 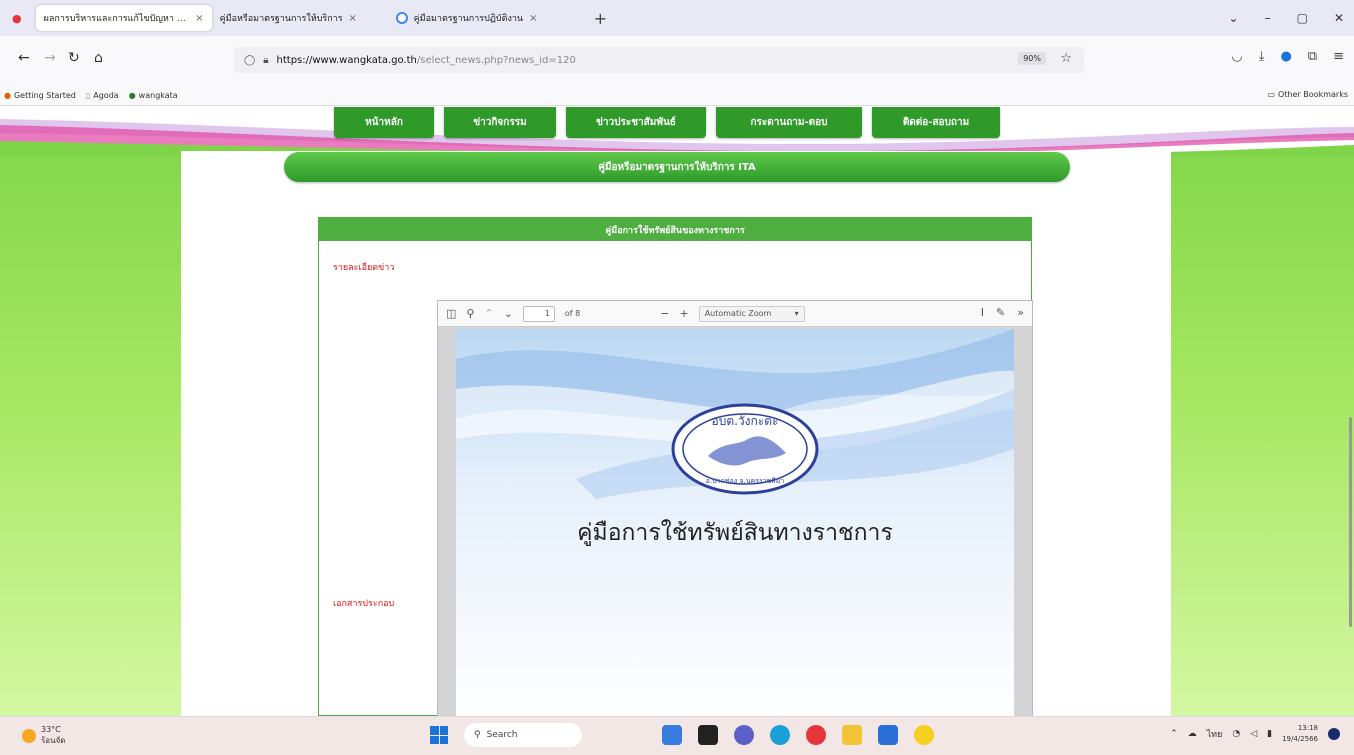 I want to click on tab-2: คู่มือมาตรฐานการปฏิบัติงาน ×, so click(x=488, y=18).